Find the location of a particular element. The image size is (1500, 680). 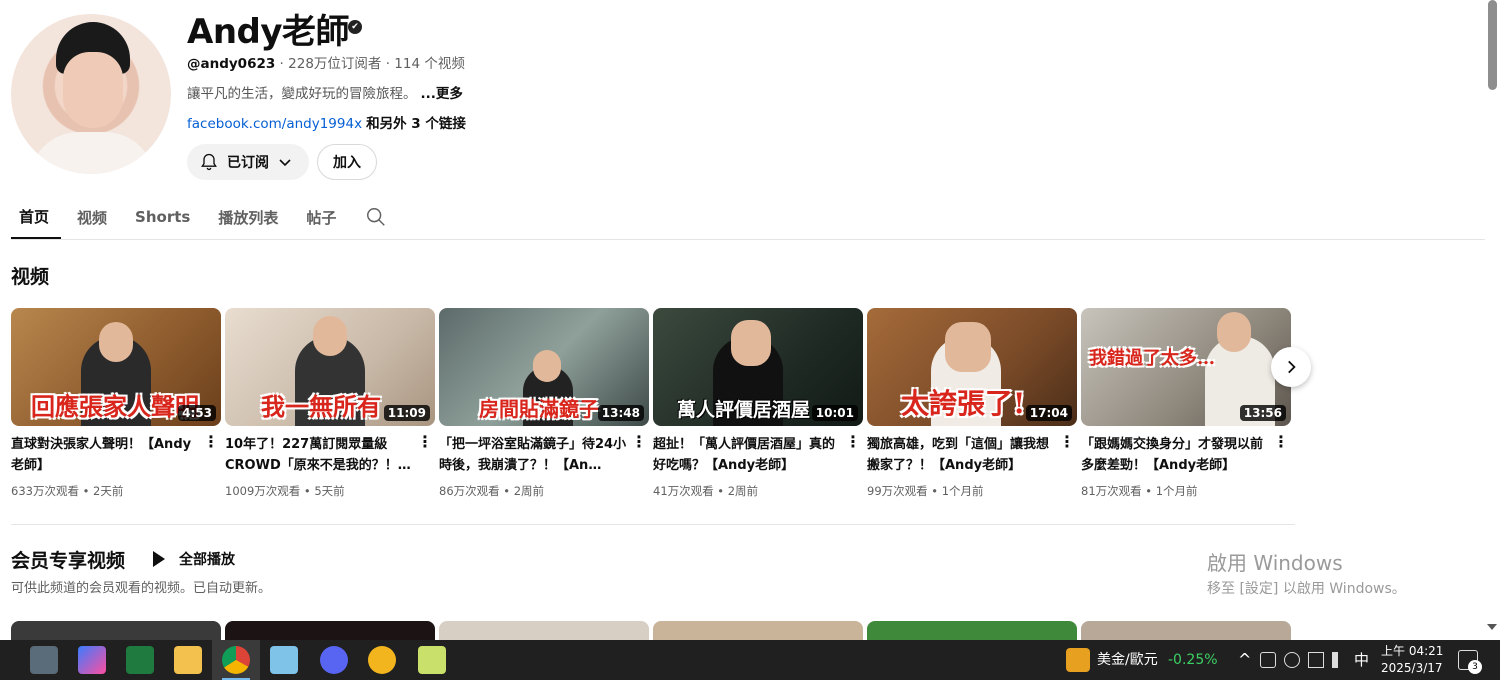

stock-widget-icon is located at coordinates (1078, 660).